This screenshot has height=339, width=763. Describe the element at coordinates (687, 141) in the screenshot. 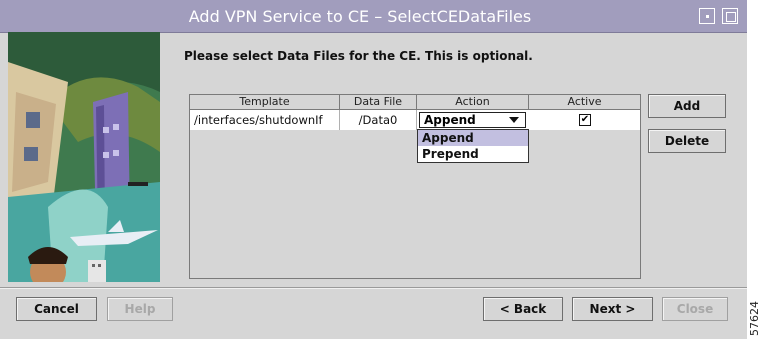

I see `delete-button: Delete` at that location.